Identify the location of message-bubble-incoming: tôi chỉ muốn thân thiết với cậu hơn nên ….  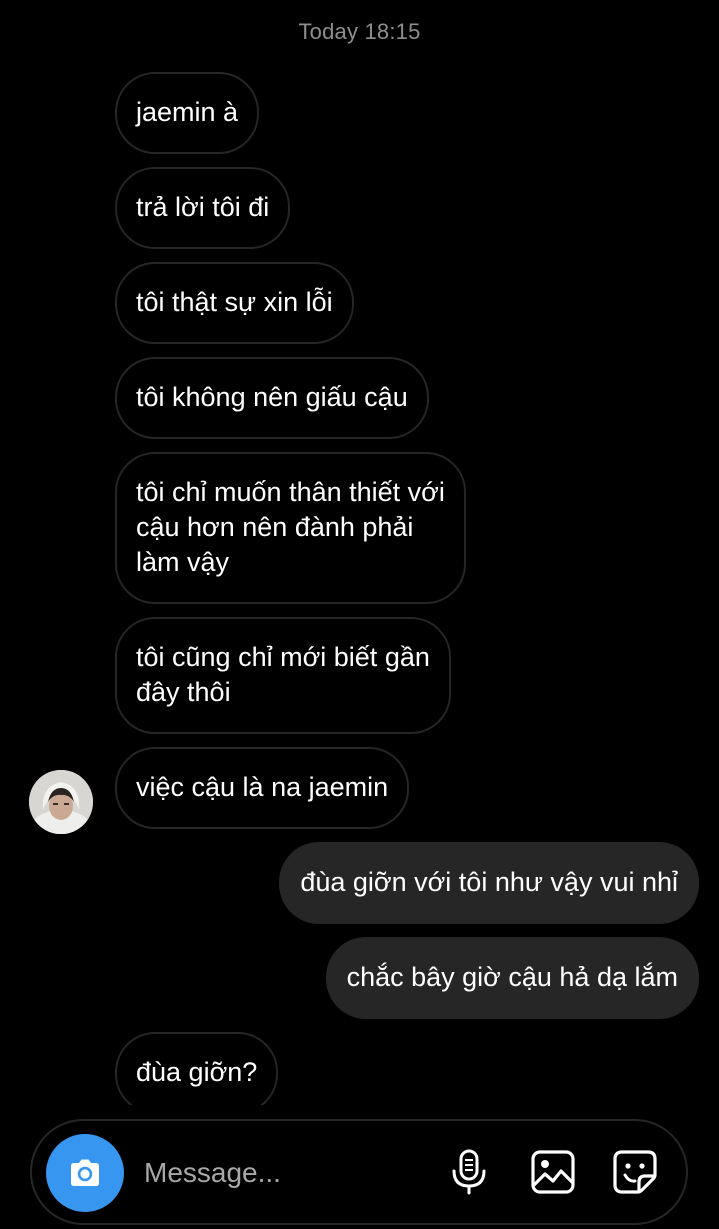
(290, 528).